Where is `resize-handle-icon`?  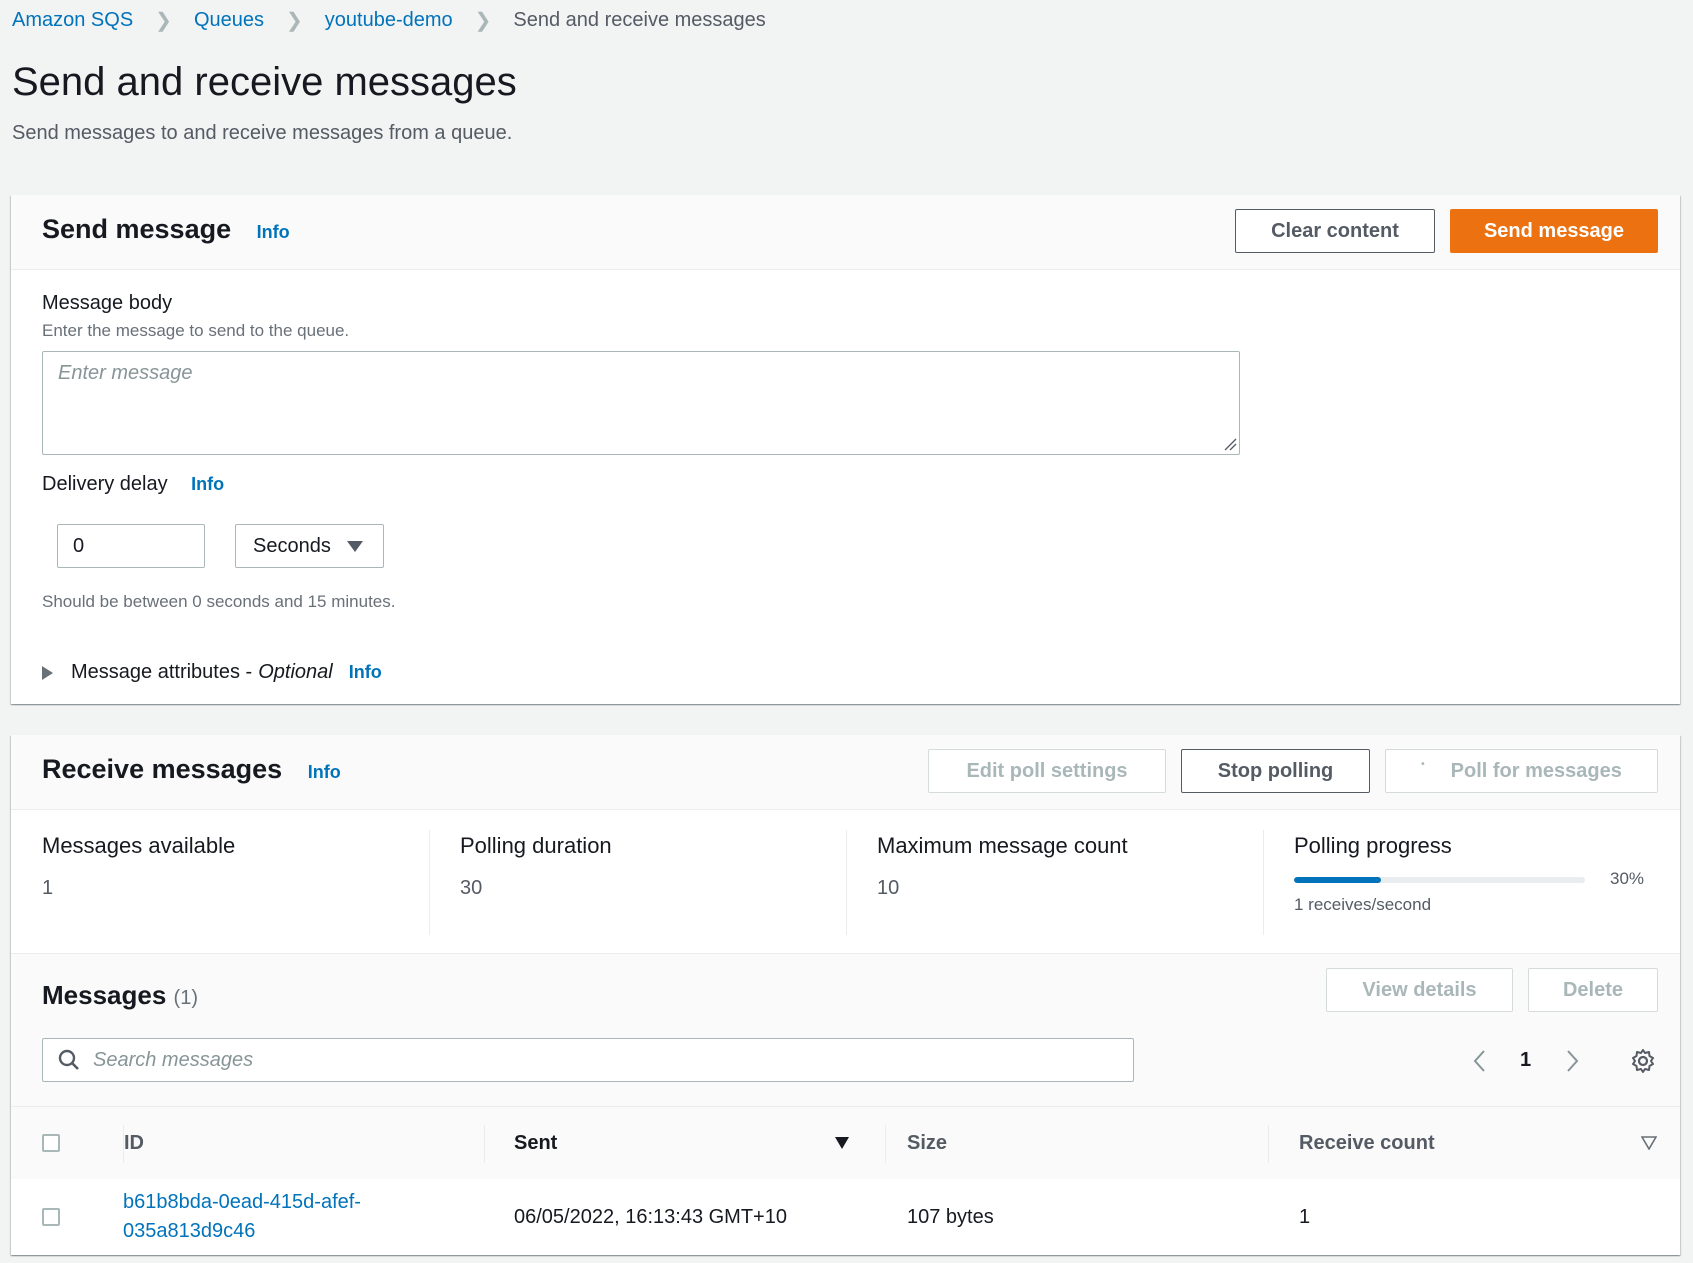
resize-handle-icon is located at coordinates (1230, 444).